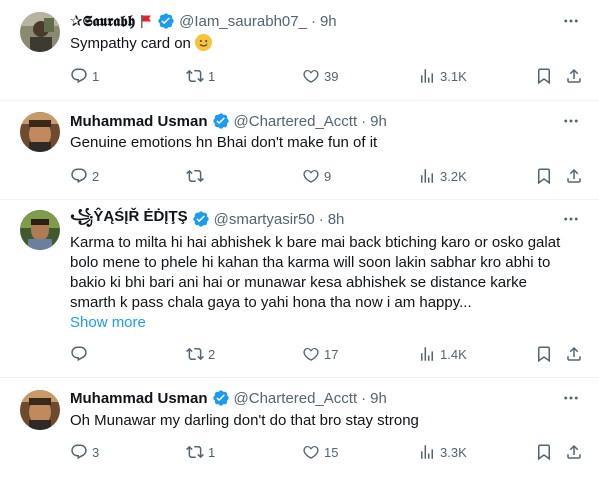 This screenshot has width=599, height=482. I want to click on reply-count: 1, so click(96, 76).